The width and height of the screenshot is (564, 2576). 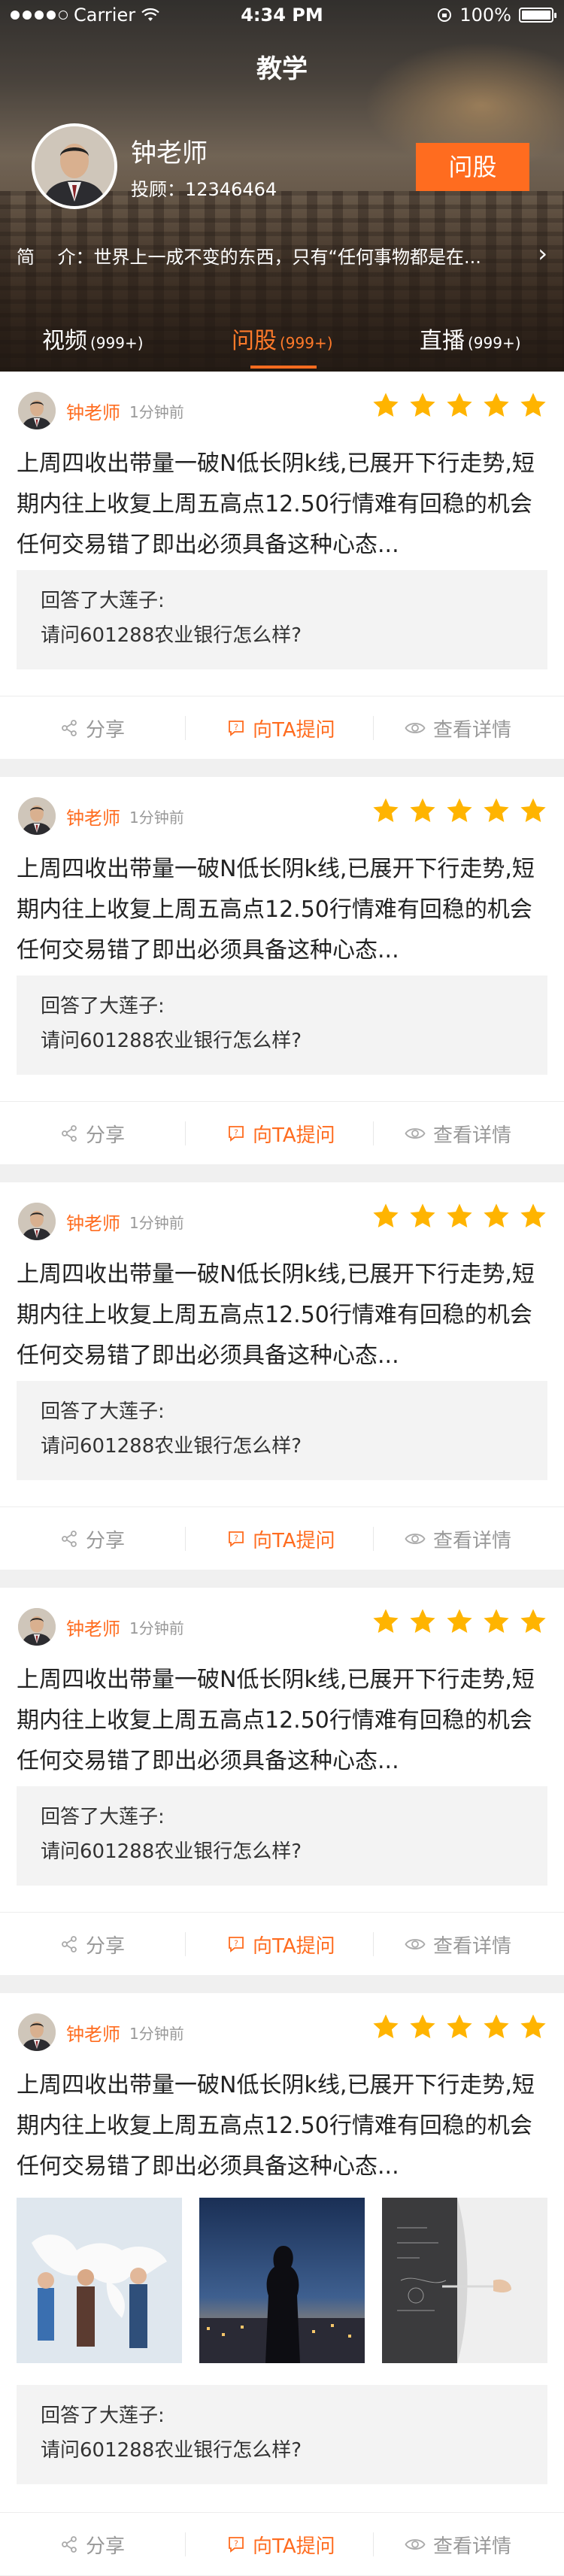 I want to click on intro-label: 简 介：, so click(x=55, y=257).